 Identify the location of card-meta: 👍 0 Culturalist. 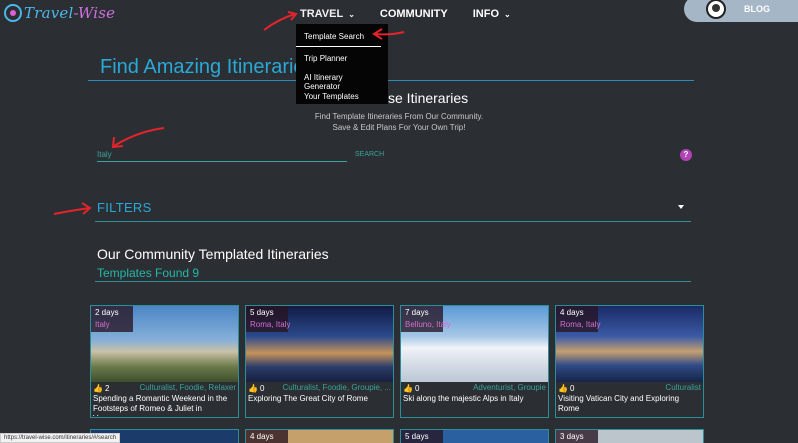
(629, 388).